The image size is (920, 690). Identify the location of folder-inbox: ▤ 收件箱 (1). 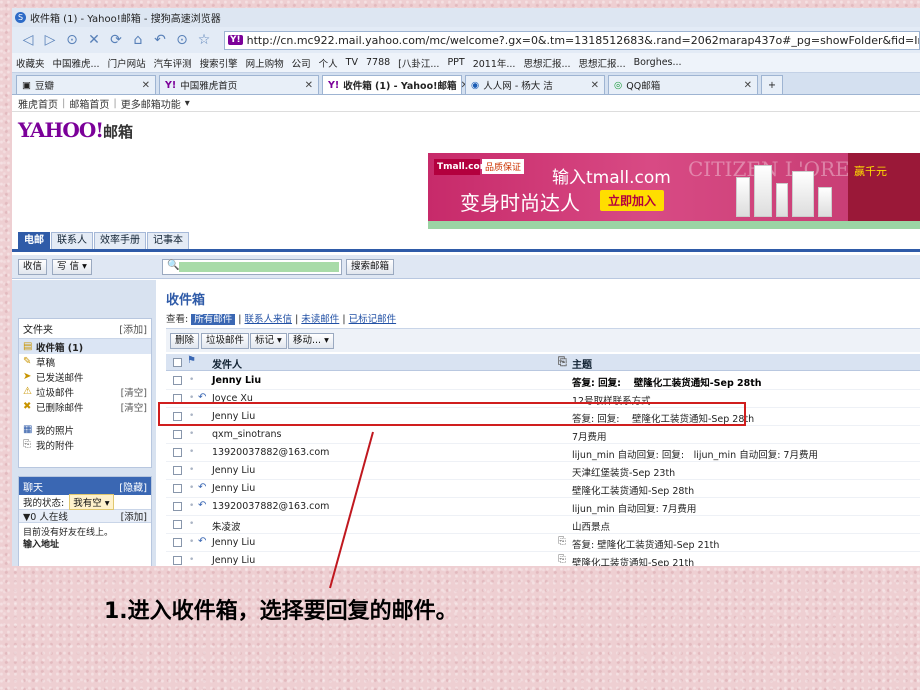
(85, 346).